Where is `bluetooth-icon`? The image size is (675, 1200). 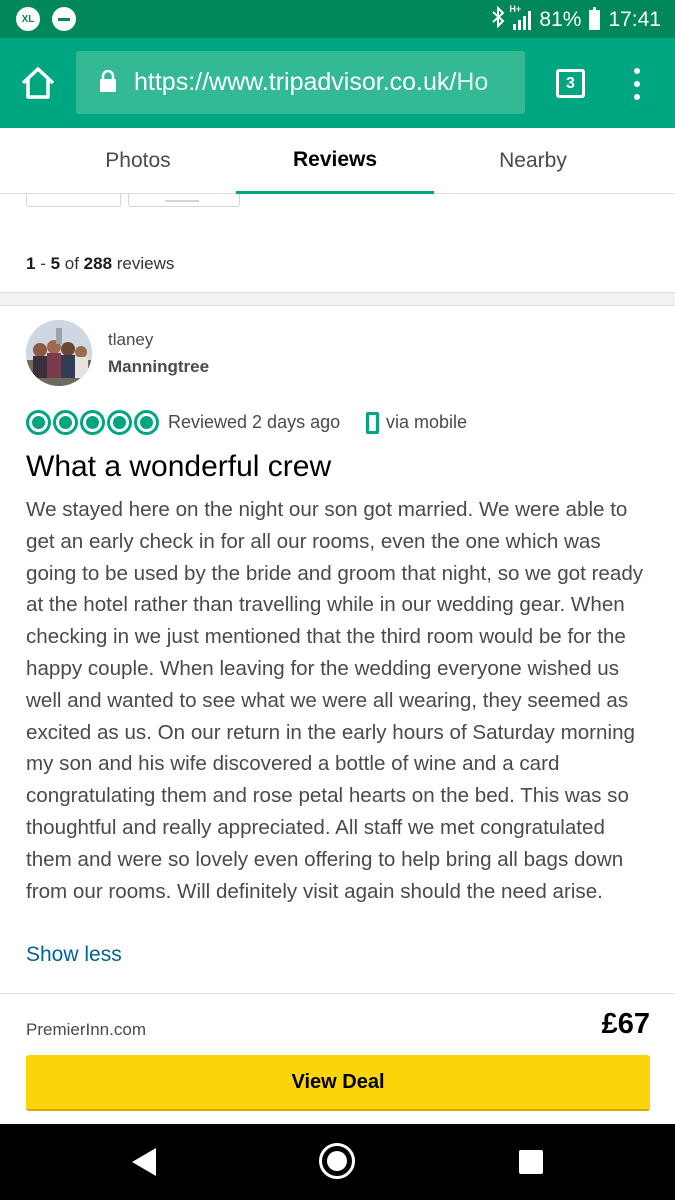 bluetooth-icon is located at coordinates (498, 19).